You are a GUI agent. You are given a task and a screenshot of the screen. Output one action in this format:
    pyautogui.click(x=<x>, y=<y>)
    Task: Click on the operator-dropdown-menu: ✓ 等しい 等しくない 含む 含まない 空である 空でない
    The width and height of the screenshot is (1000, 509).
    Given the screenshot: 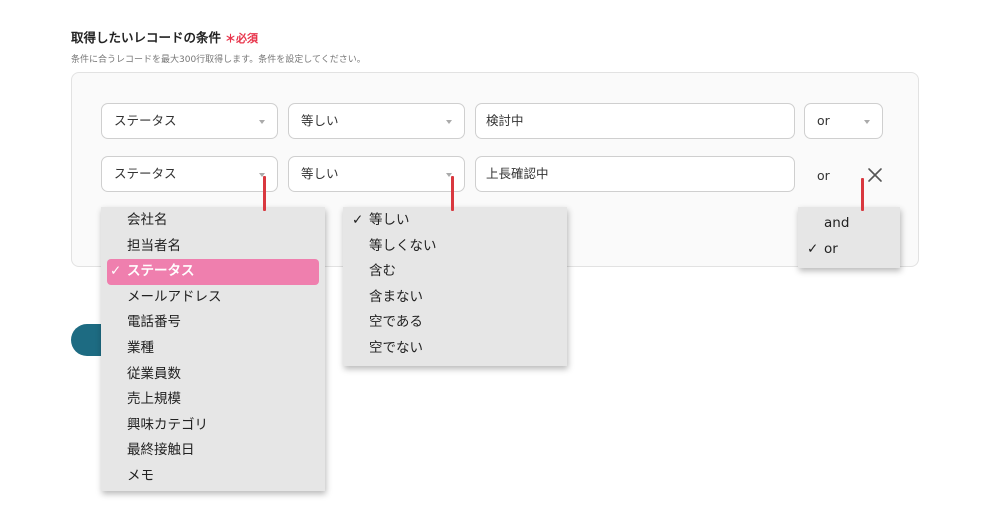 What is the action you would take?
    pyautogui.click(x=455, y=286)
    